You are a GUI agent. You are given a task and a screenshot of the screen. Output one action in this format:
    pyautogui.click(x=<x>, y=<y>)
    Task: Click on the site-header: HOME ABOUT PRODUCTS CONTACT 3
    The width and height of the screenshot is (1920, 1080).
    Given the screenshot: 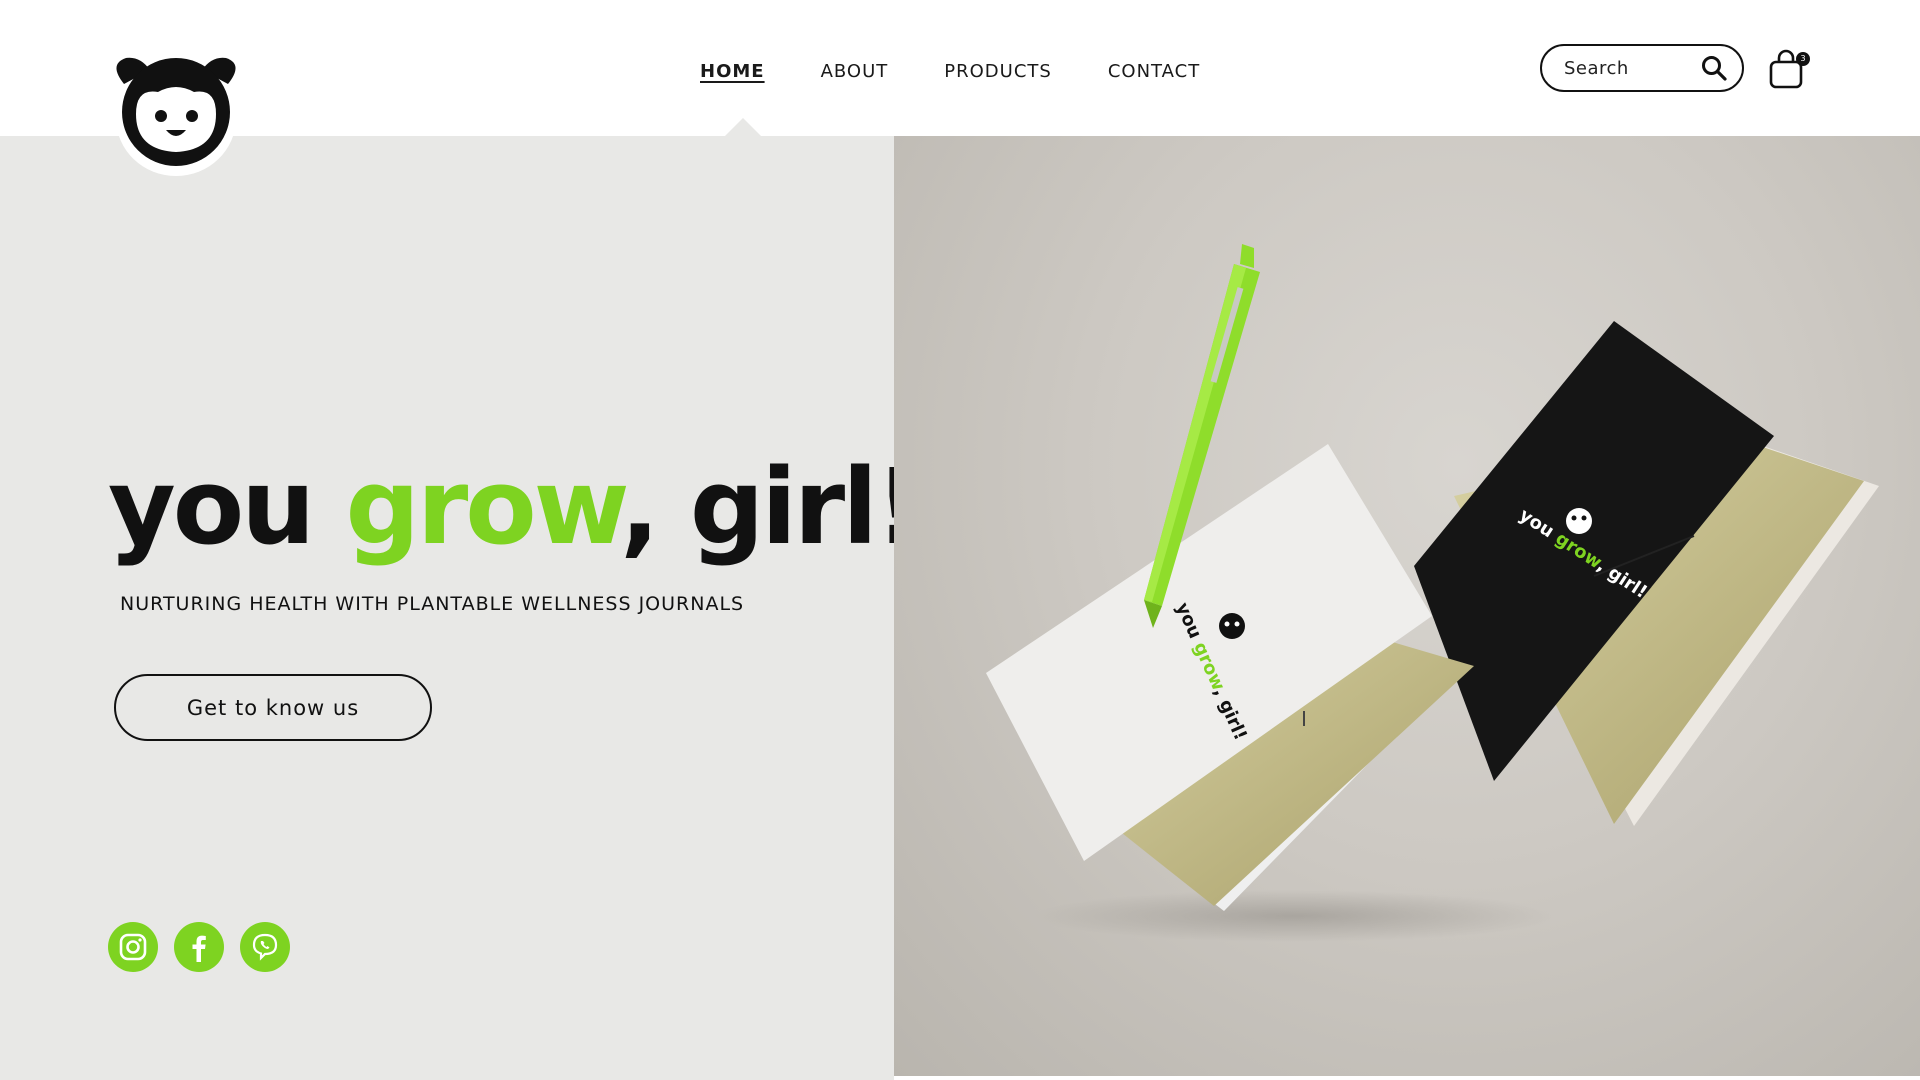 What is the action you would take?
    pyautogui.click(x=960, y=68)
    